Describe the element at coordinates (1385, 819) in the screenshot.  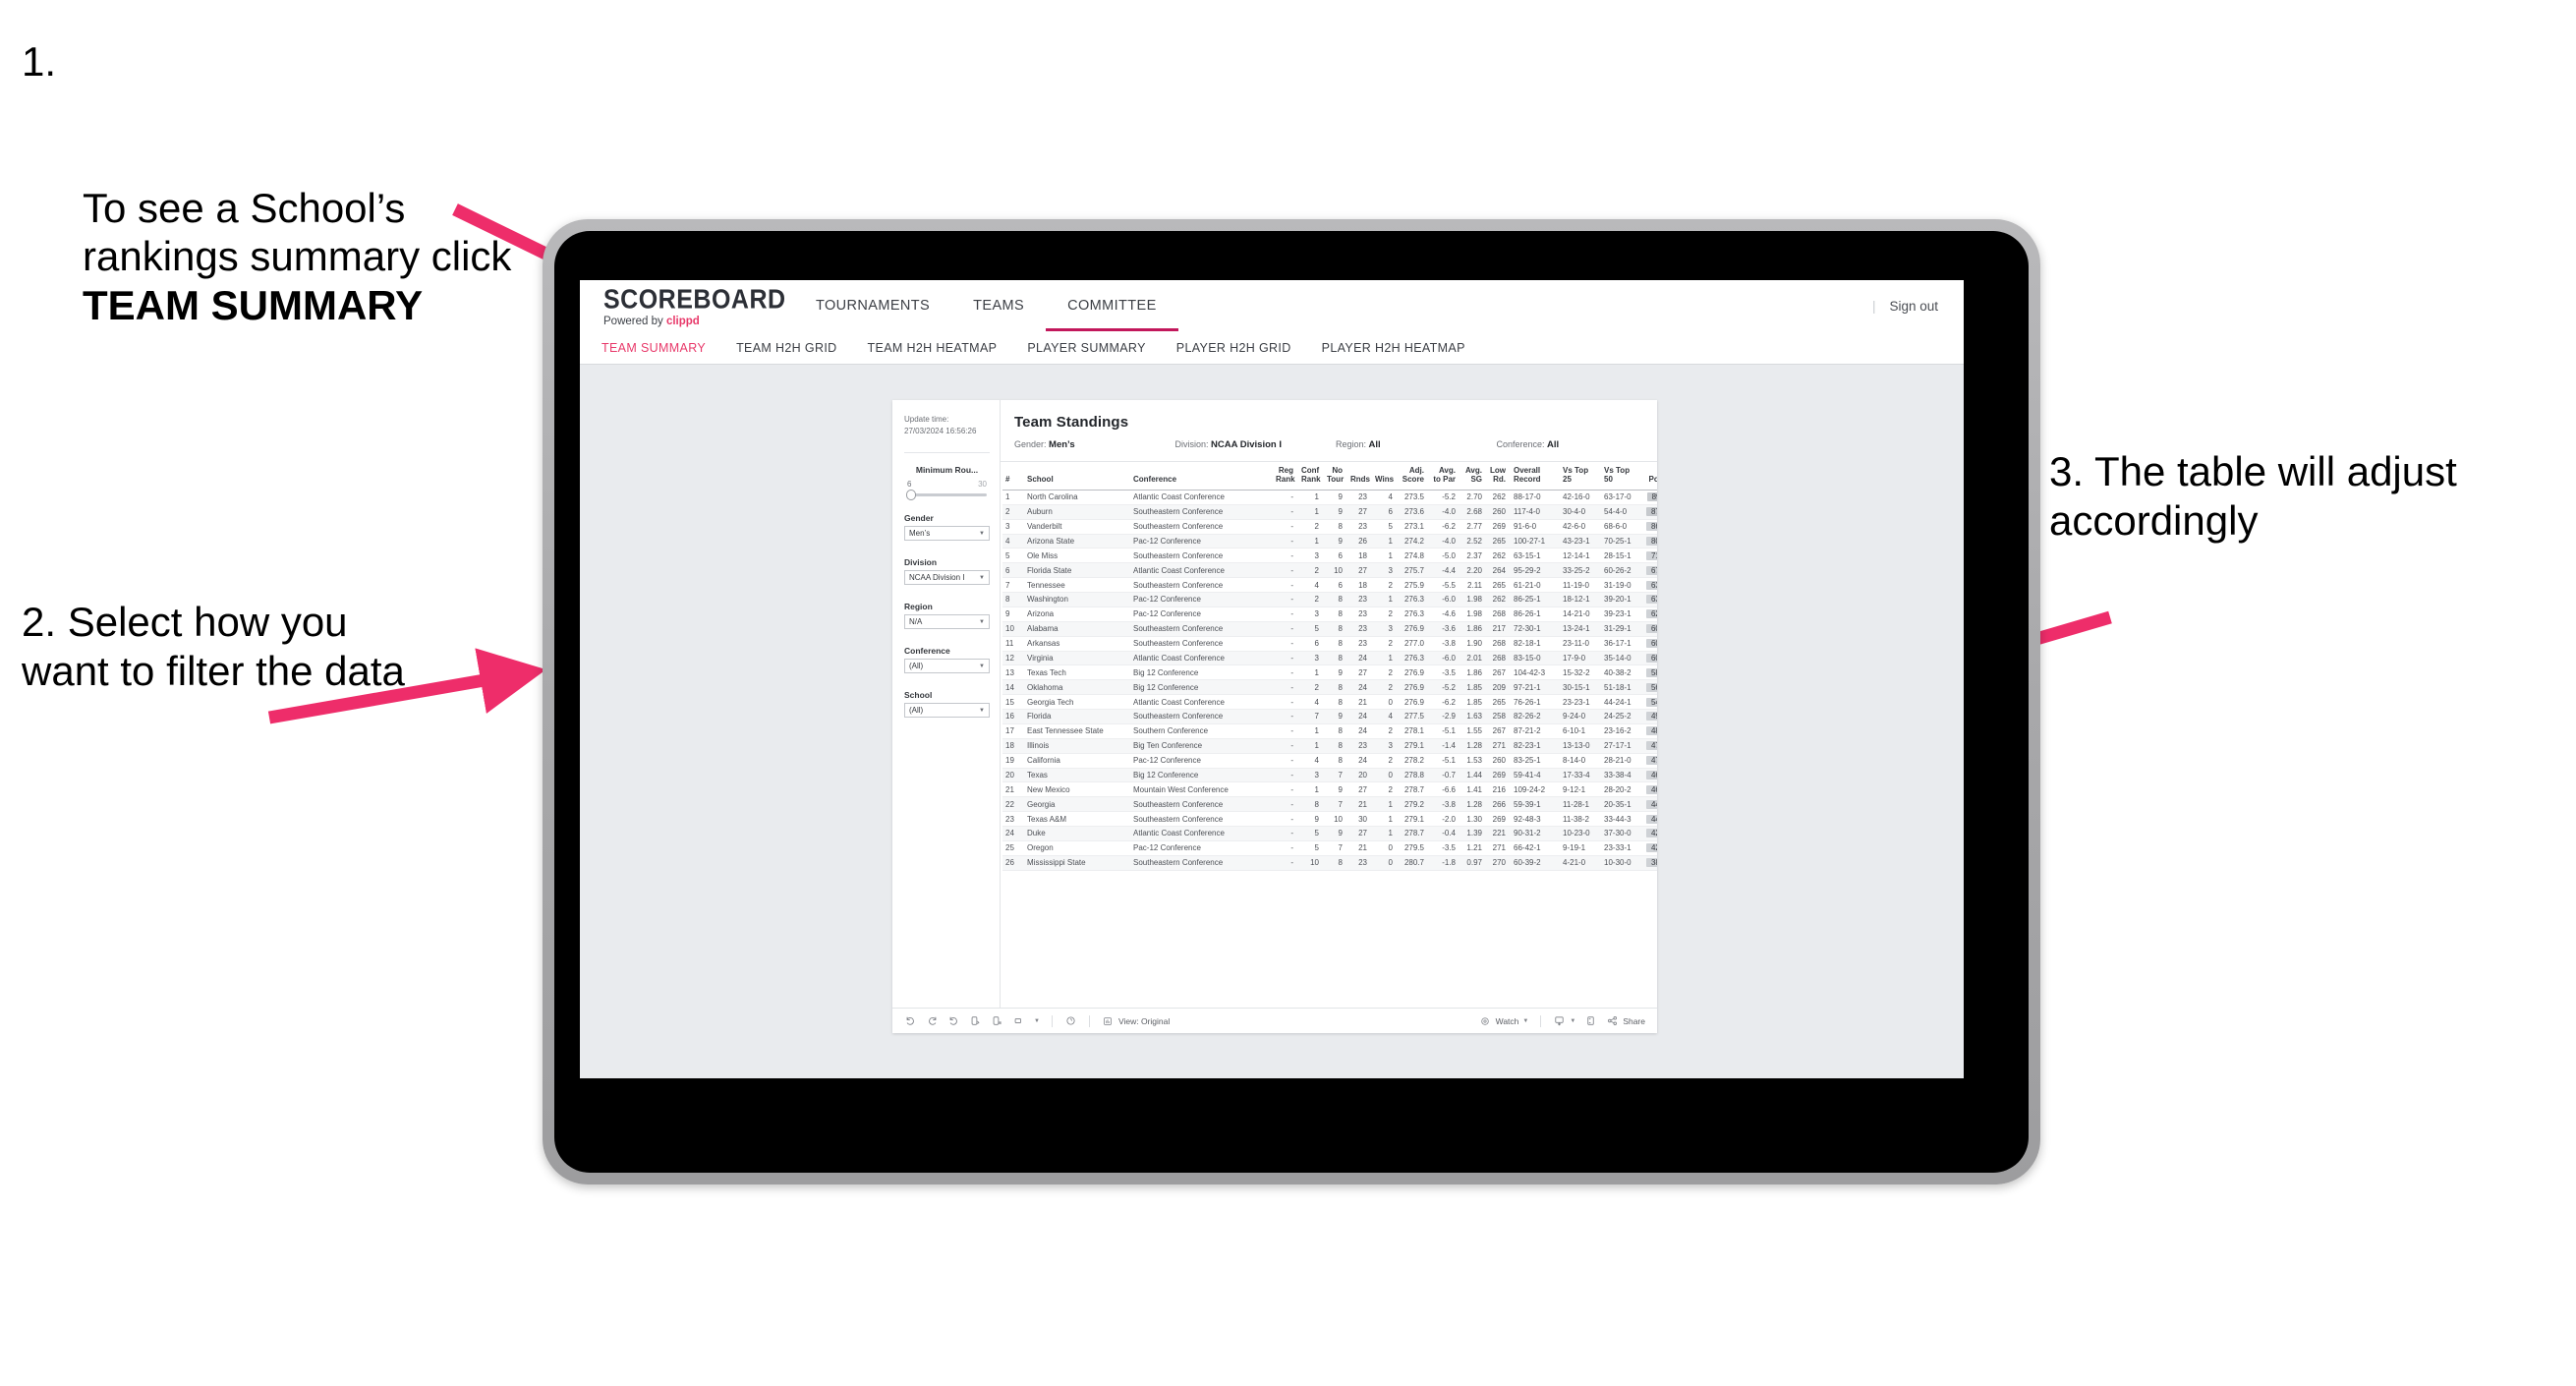
I see `cell-wins: 1` at that location.